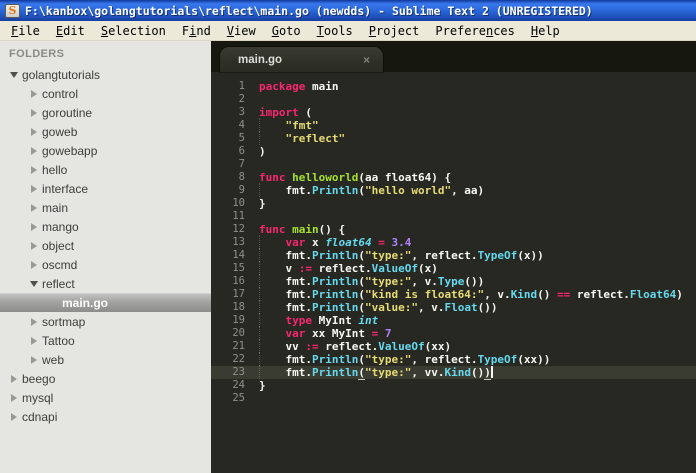 This screenshot has height=473, width=696. Describe the element at coordinates (305, 268) in the screenshot. I see `code-token-kw: :=` at that location.